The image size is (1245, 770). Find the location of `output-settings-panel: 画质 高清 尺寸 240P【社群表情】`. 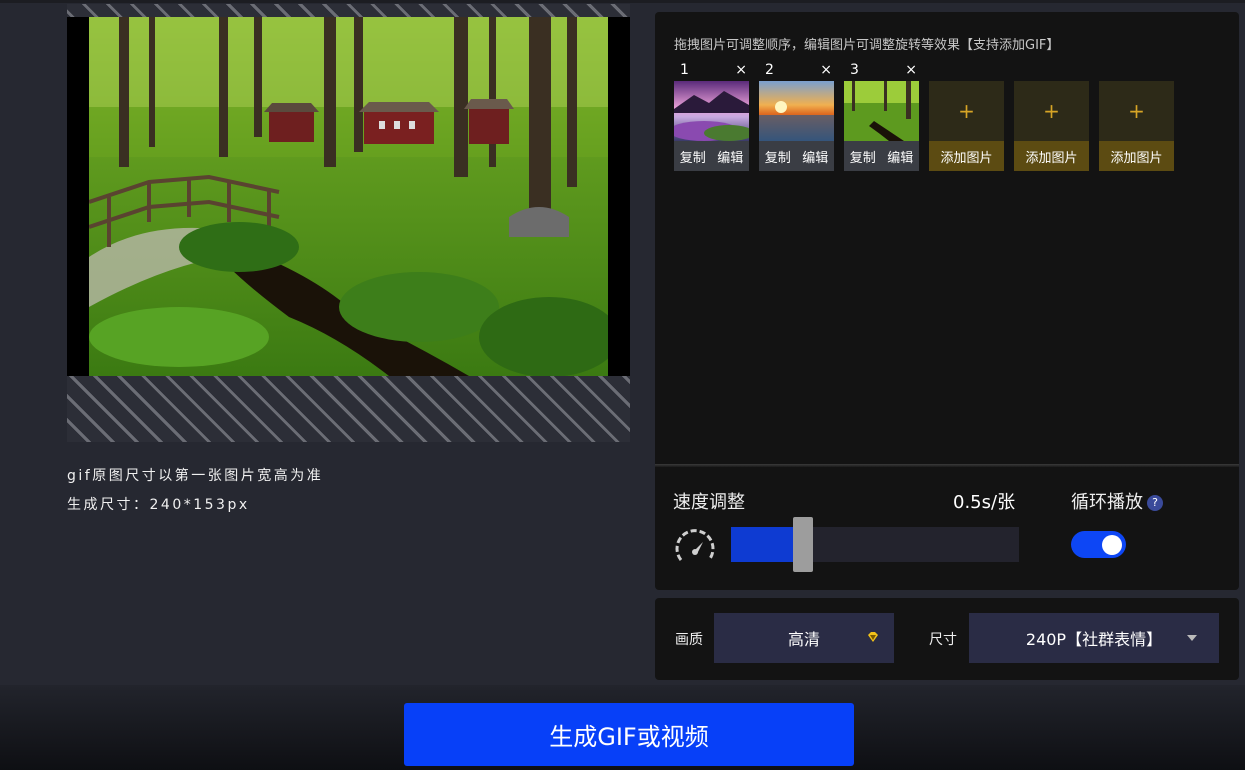

output-settings-panel: 画质 高清 尺寸 240P【社群表情】 is located at coordinates (947, 639).